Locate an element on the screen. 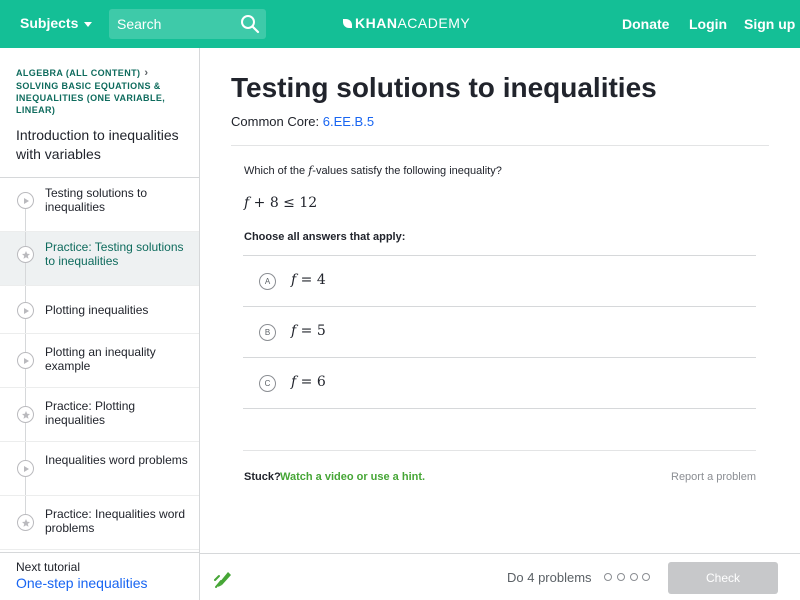 The height and width of the screenshot is (600, 800). next-tutorial-label: Next tutorial is located at coordinates (48, 567).